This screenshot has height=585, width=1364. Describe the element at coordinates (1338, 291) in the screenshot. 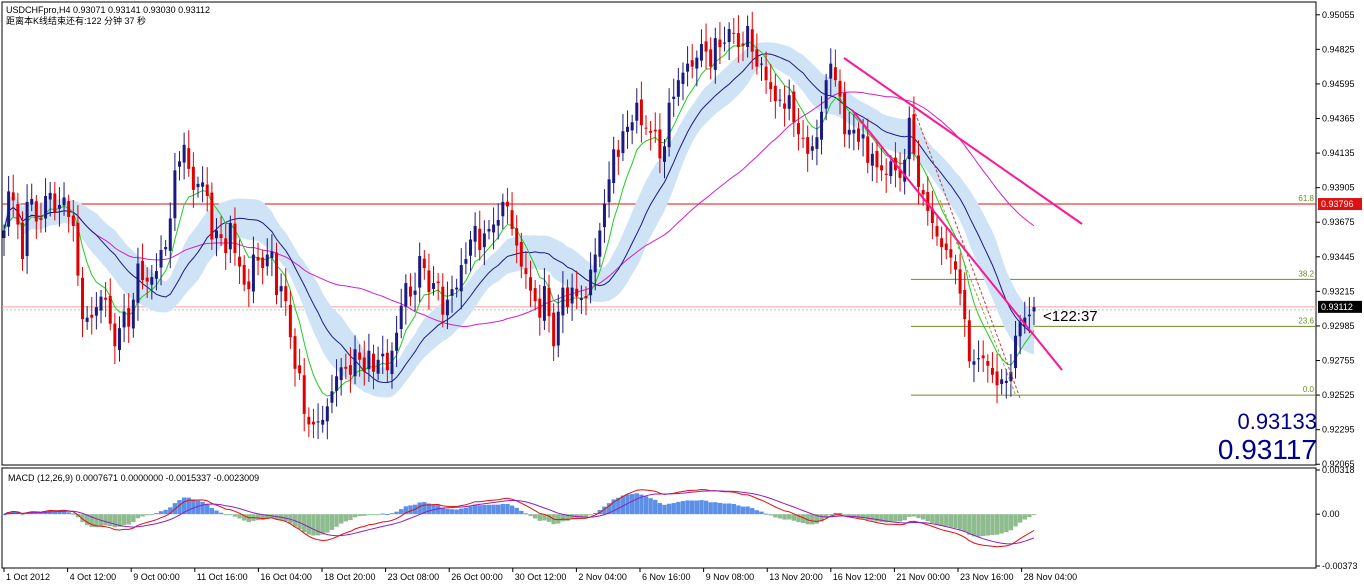

I see `price-tick-label: 0.93215` at that location.